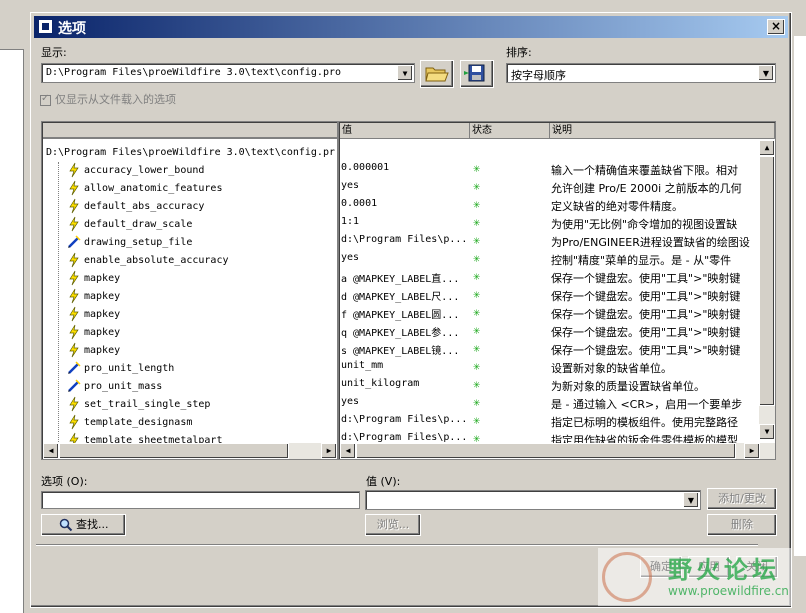 This screenshot has width=806, height=613. I want to click on cell-value: unit_mm, so click(404, 365).